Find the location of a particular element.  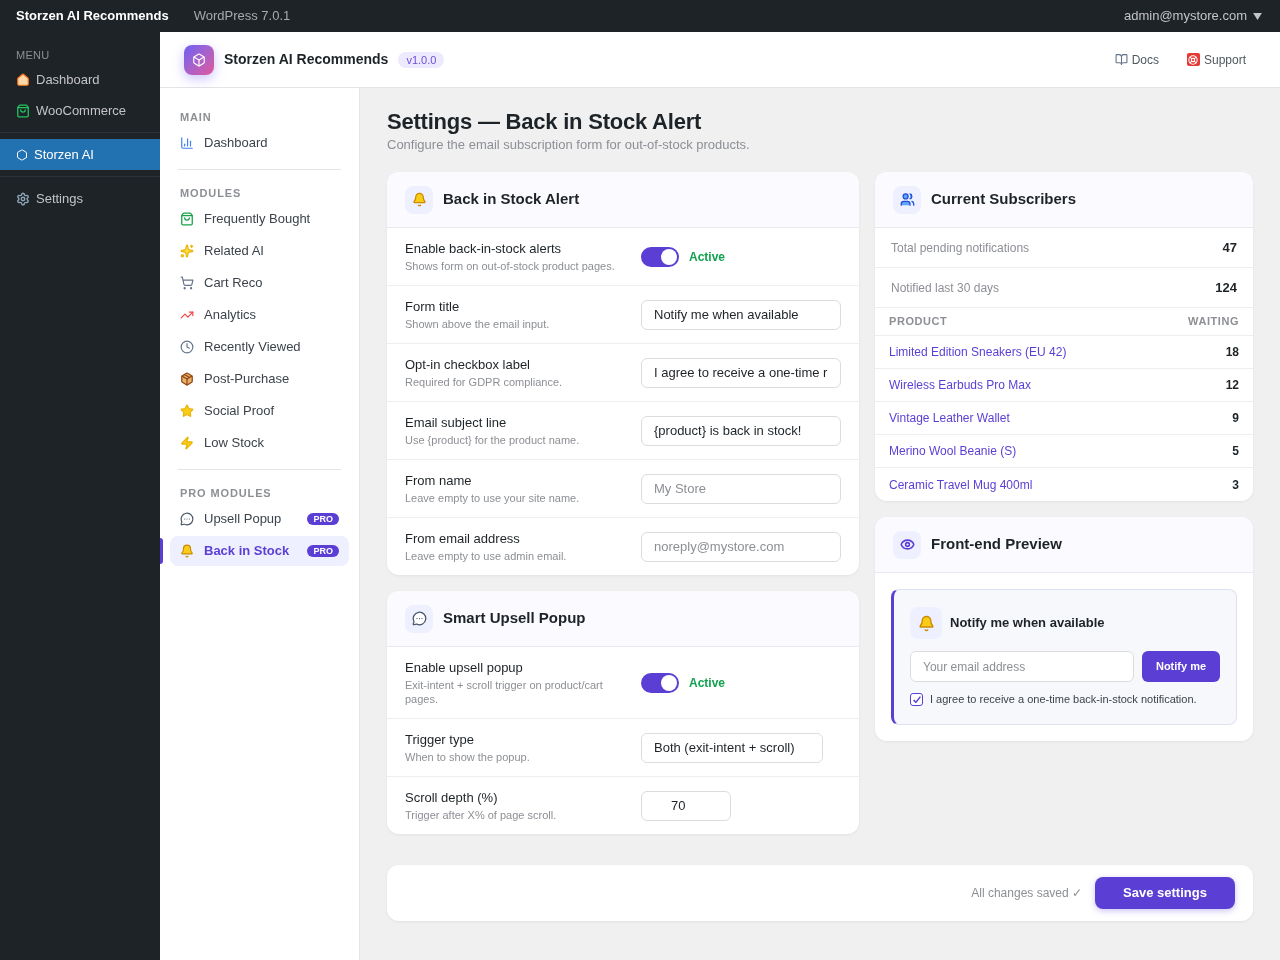

stat-value: 124 is located at coordinates (1226, 287).